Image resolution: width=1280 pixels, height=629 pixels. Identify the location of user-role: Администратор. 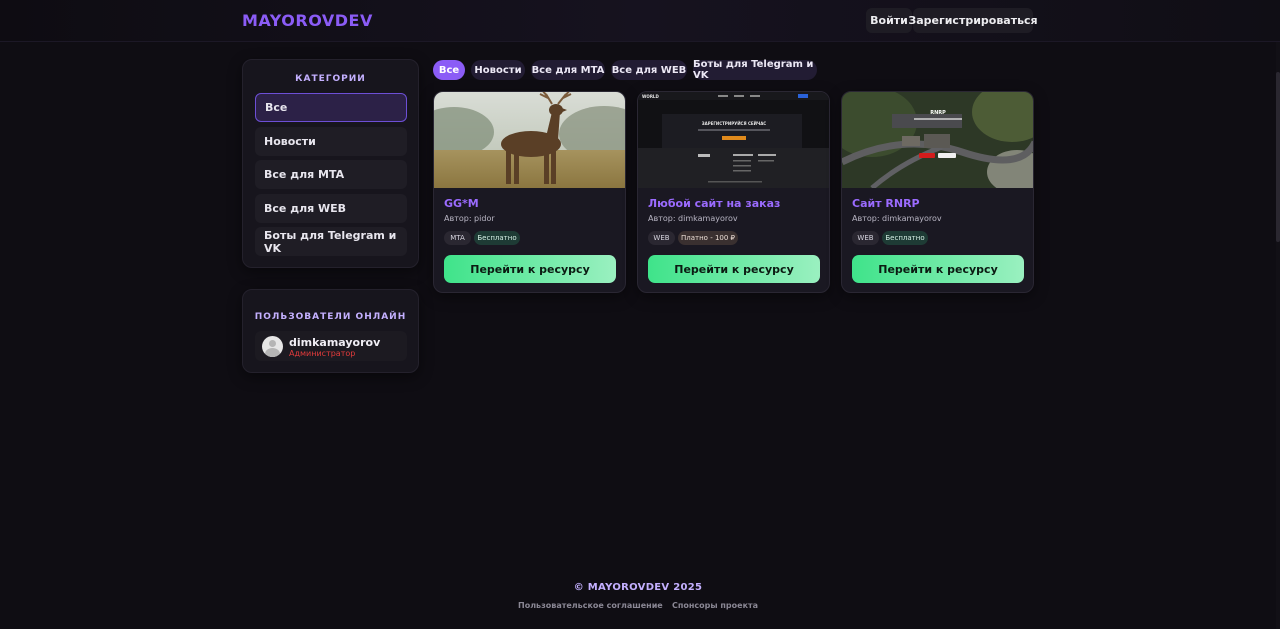
(322, 353).